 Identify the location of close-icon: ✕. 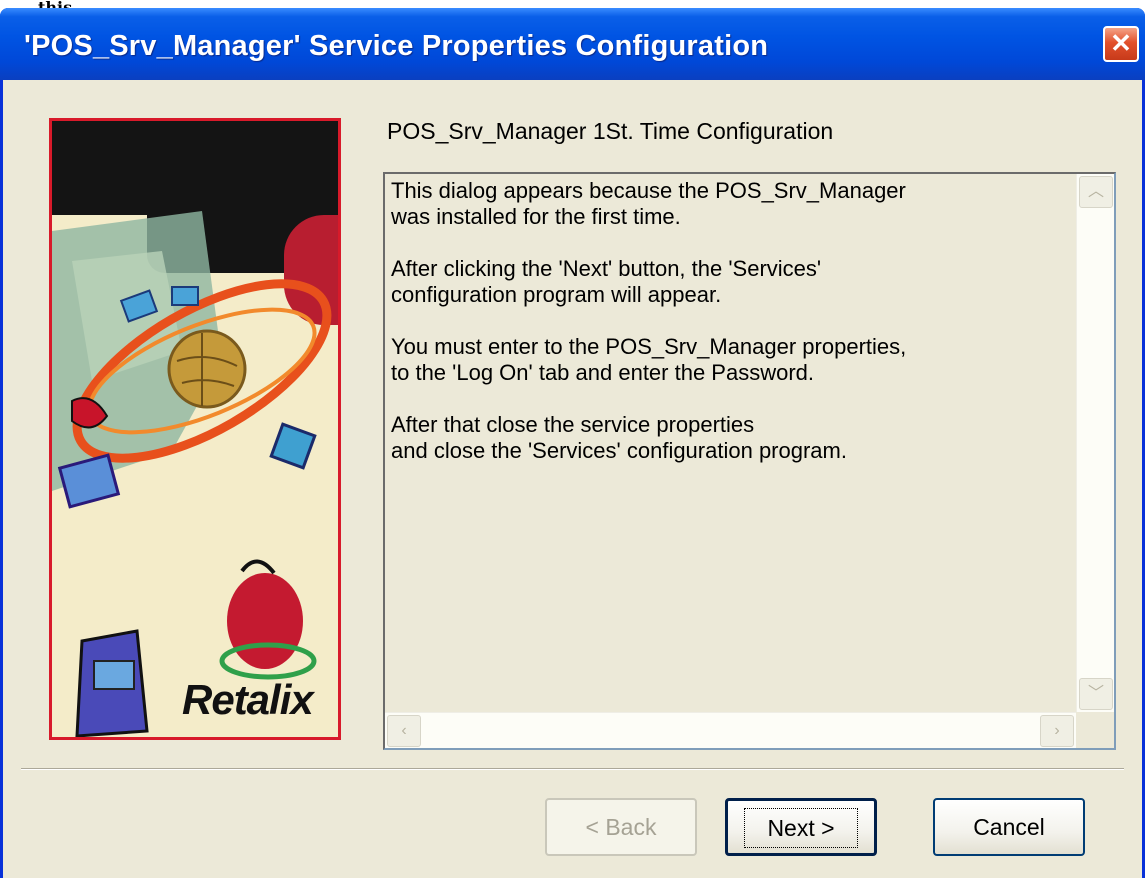
(1121, 43).